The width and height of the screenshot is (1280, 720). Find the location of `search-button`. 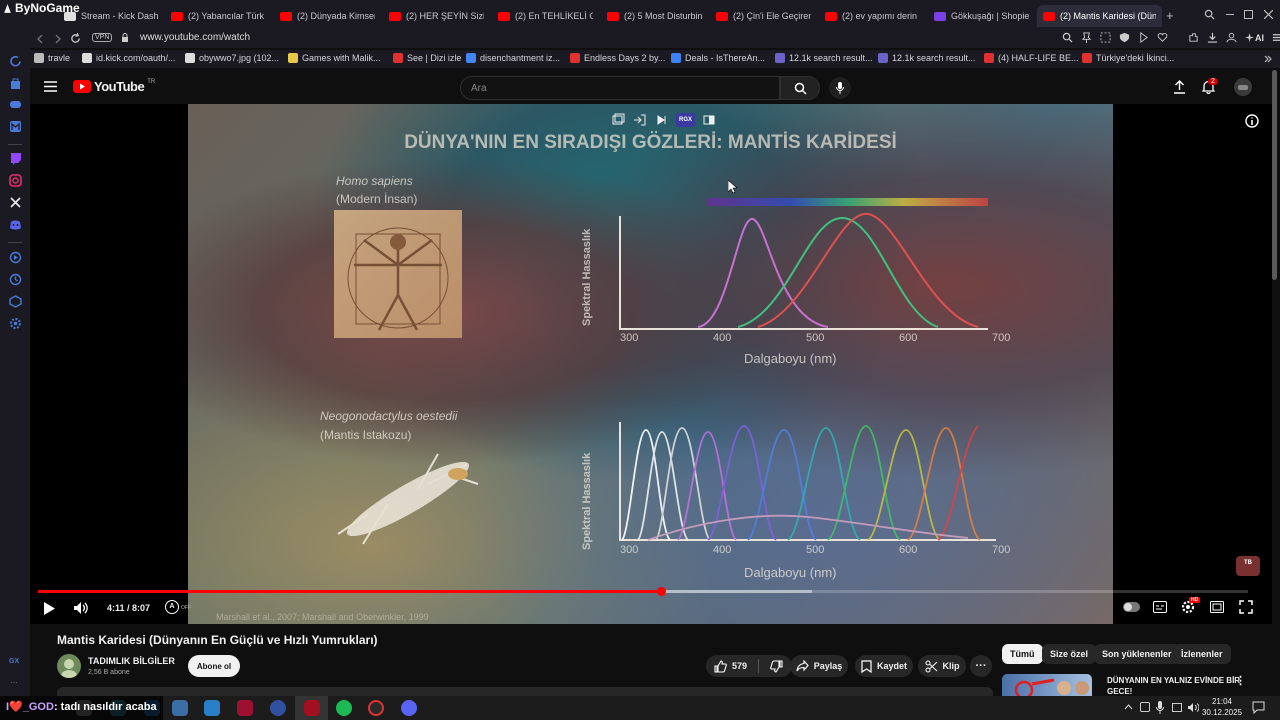

search-button is located at coordinates (800, 88).